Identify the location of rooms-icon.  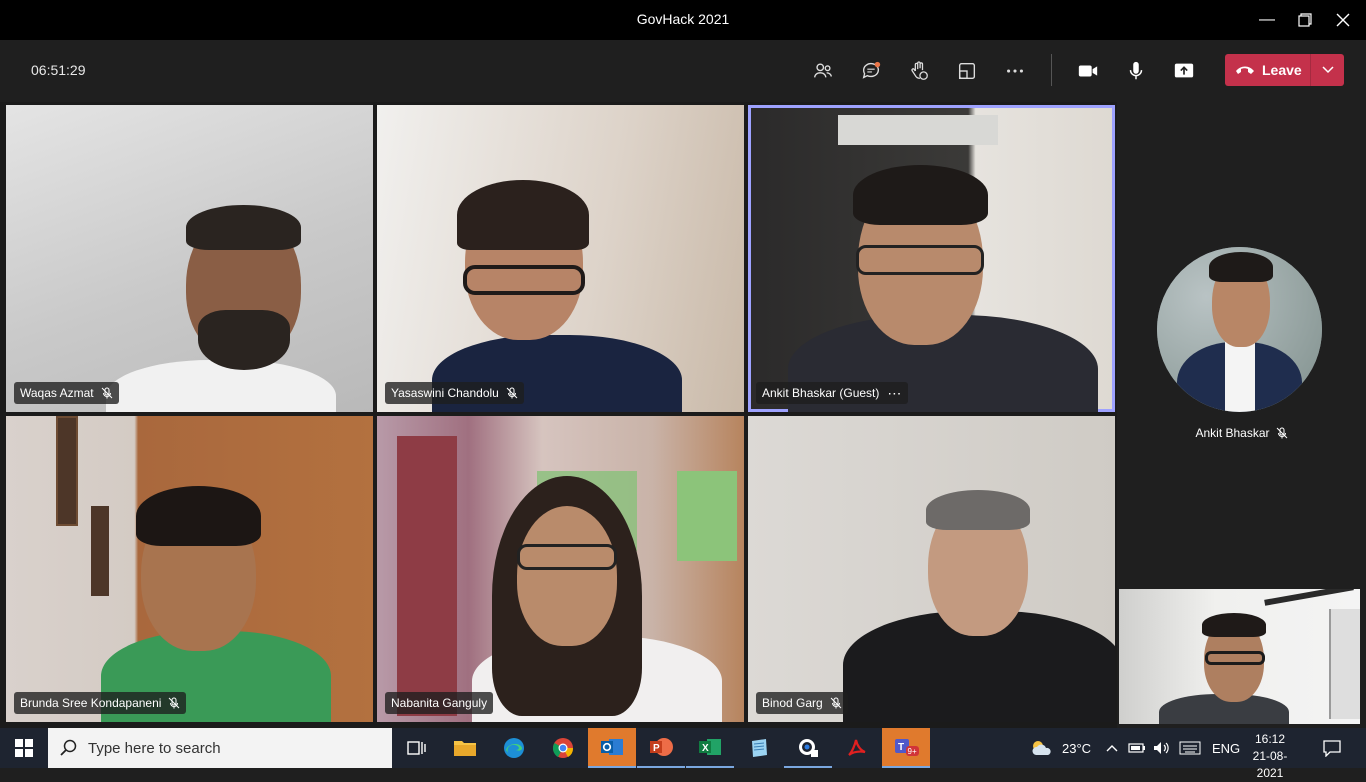
(967, 71).